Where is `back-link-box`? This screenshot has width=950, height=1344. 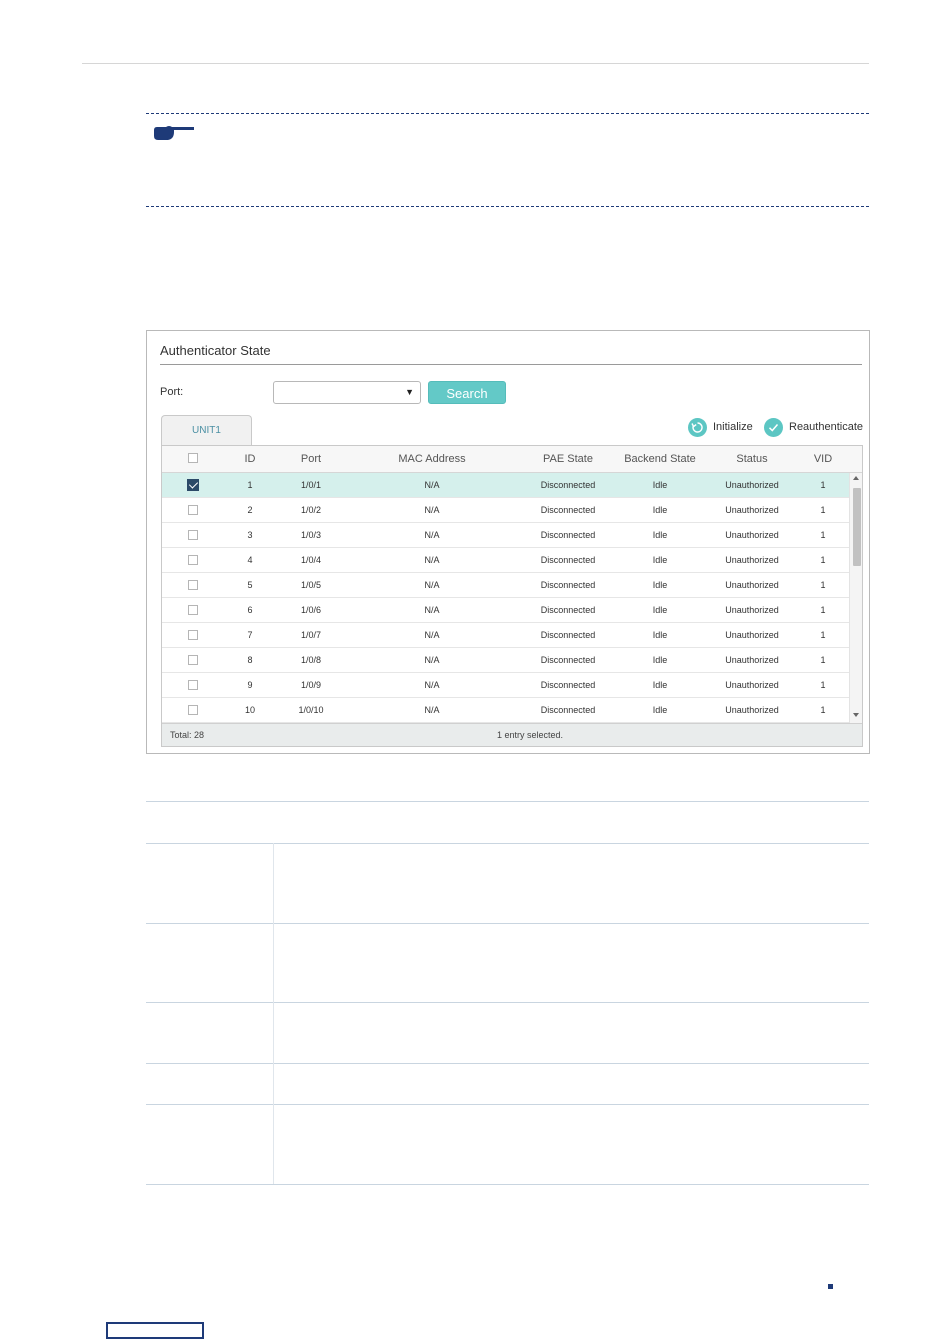 back-link-box is located at coordinates (155, 1330).